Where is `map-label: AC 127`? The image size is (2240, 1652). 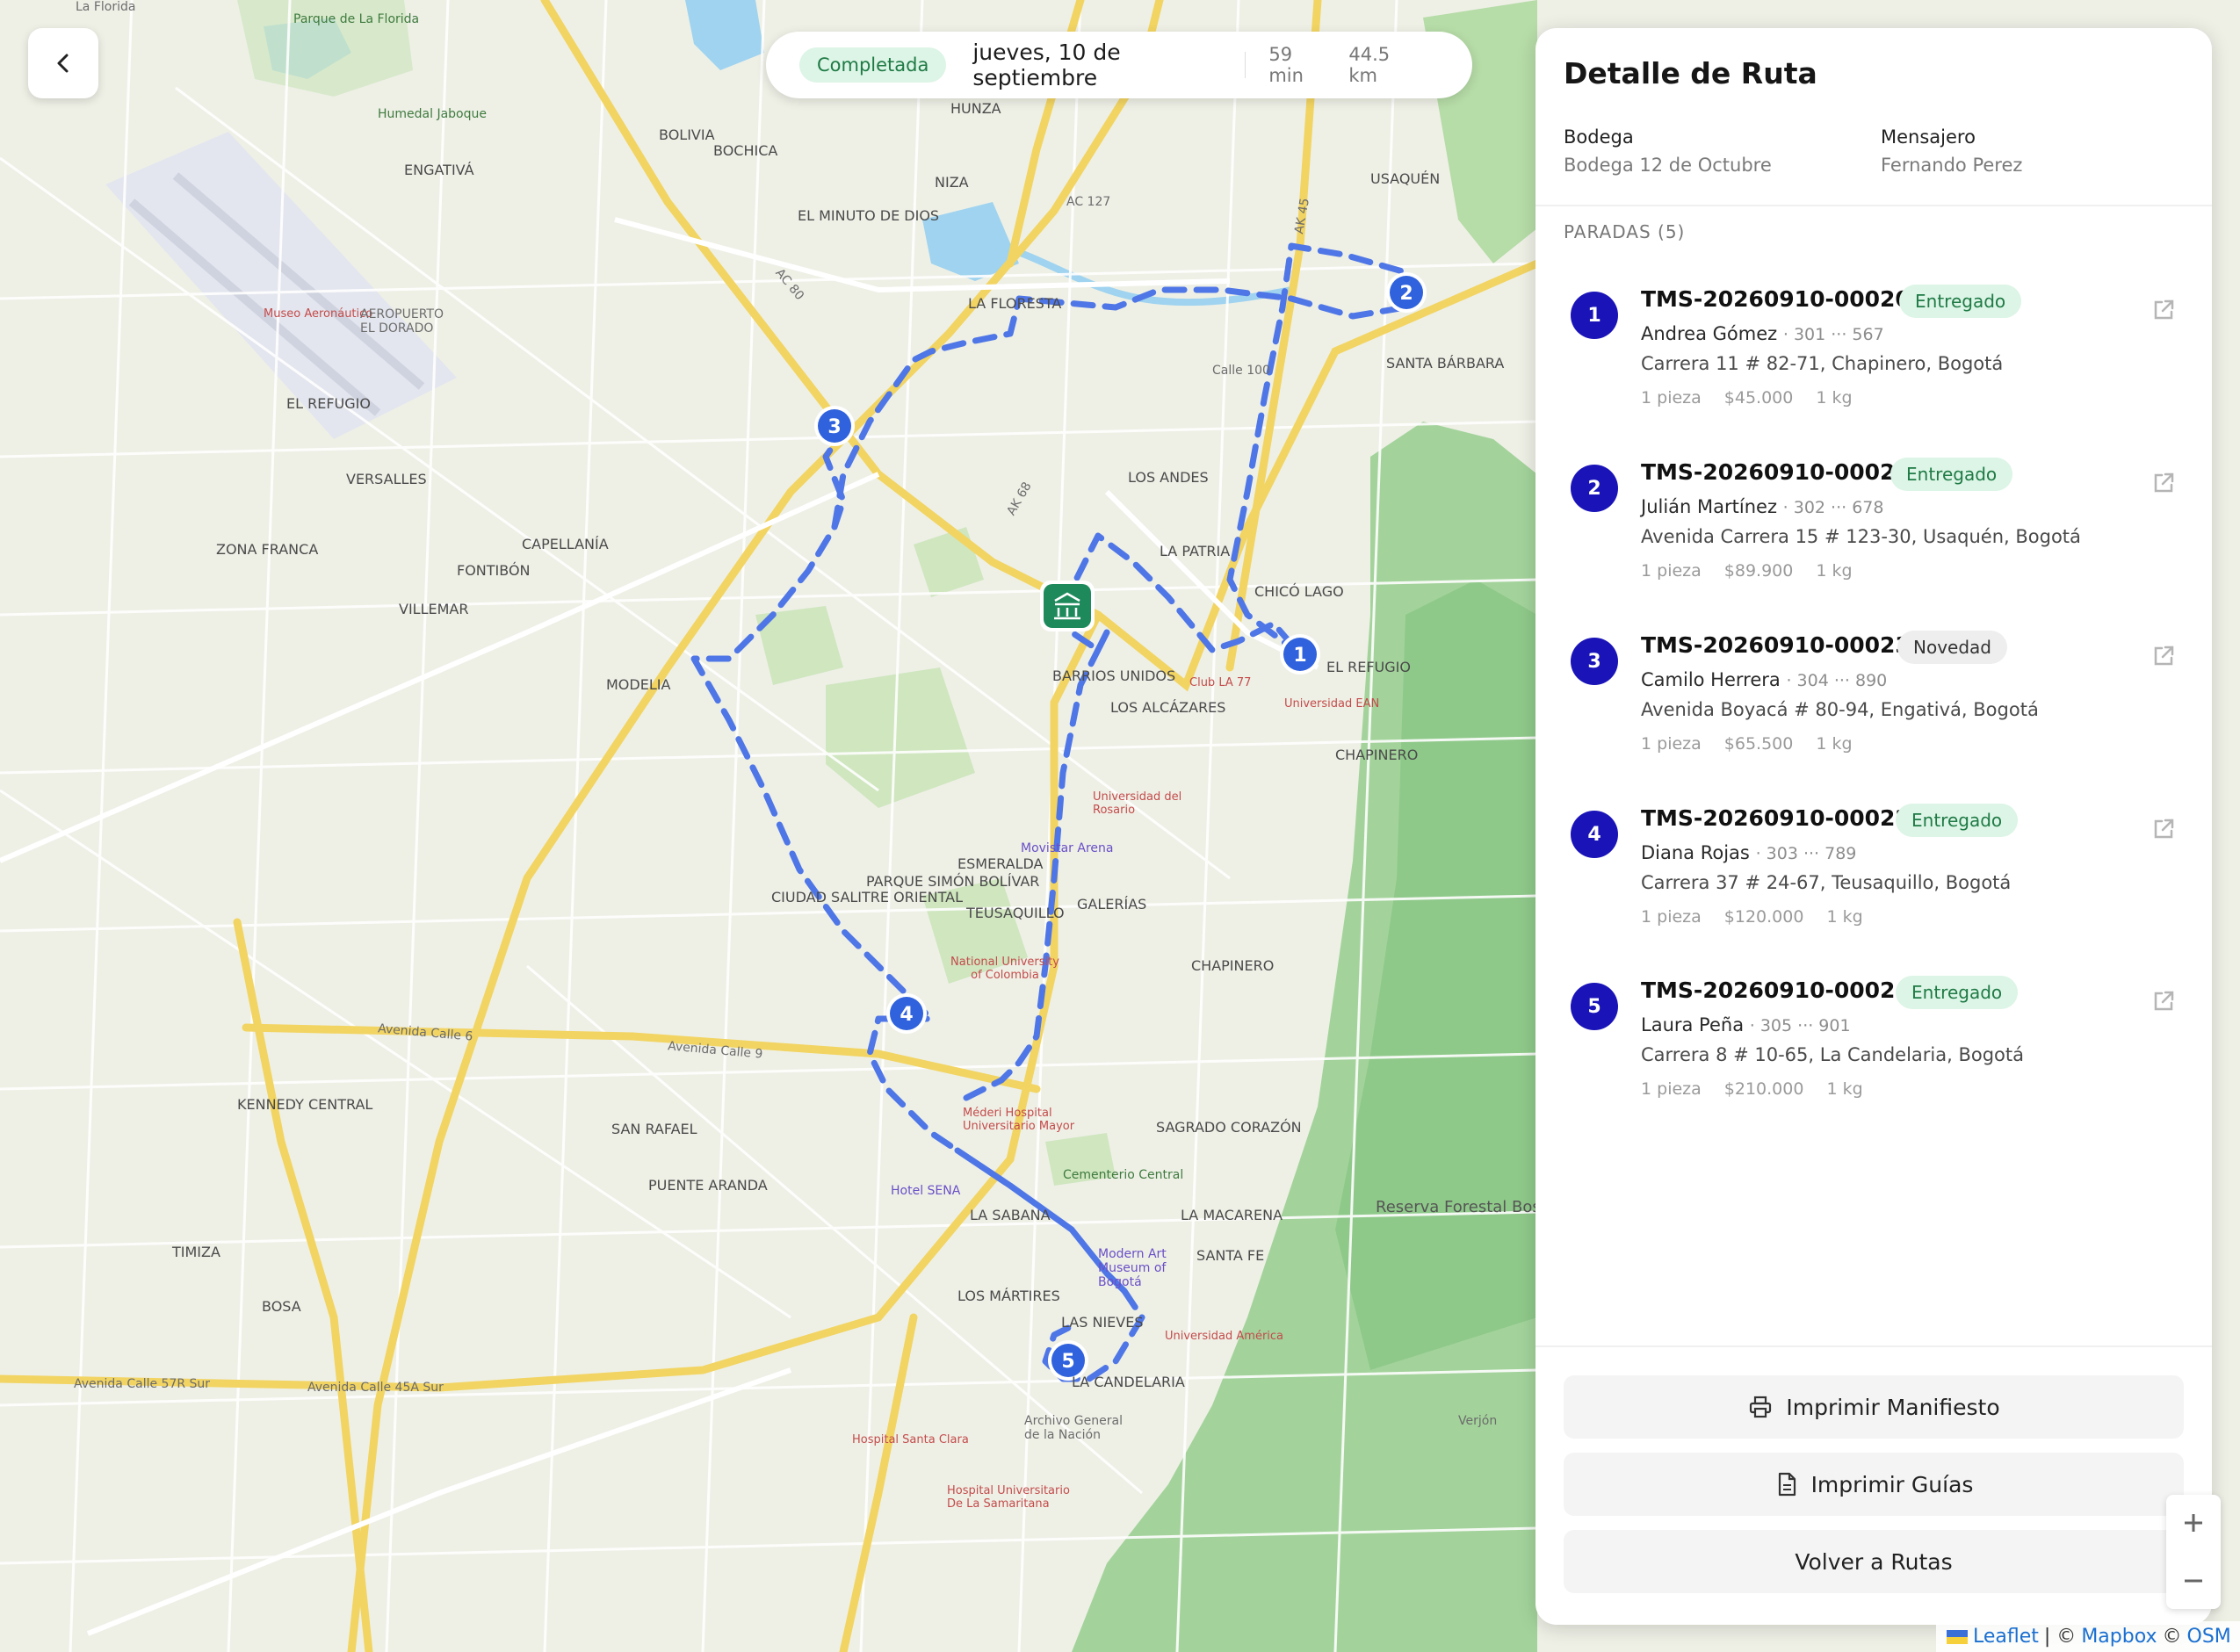
map-label: AC 127 is located at coordinates (1088, 202).